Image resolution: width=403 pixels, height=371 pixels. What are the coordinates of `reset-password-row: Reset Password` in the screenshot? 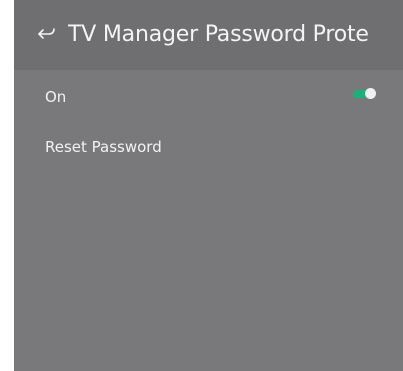 It's located at (208, 147).